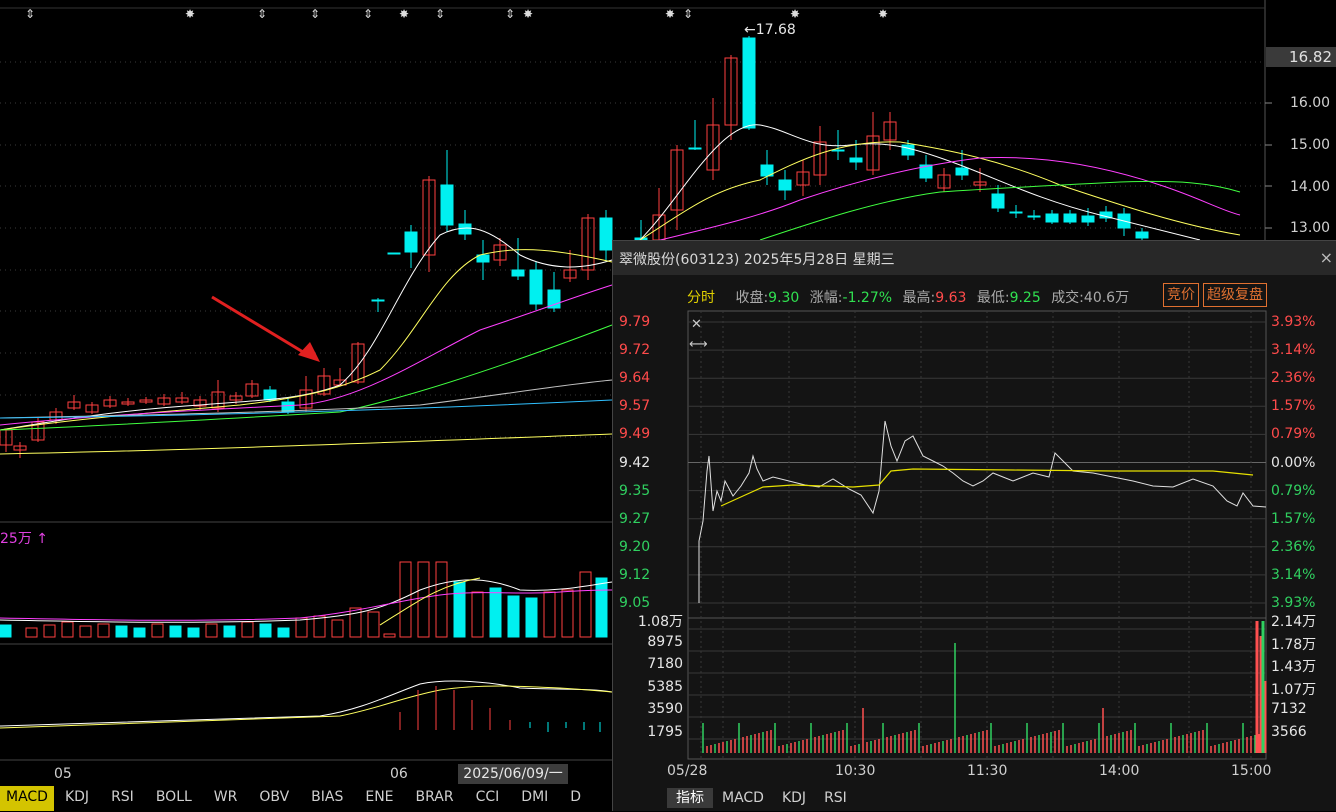  What do you see at coordinates (1310, 228) in the screenshot?
I see `price-tick: 13.00` at bounding box center [1310, 228].